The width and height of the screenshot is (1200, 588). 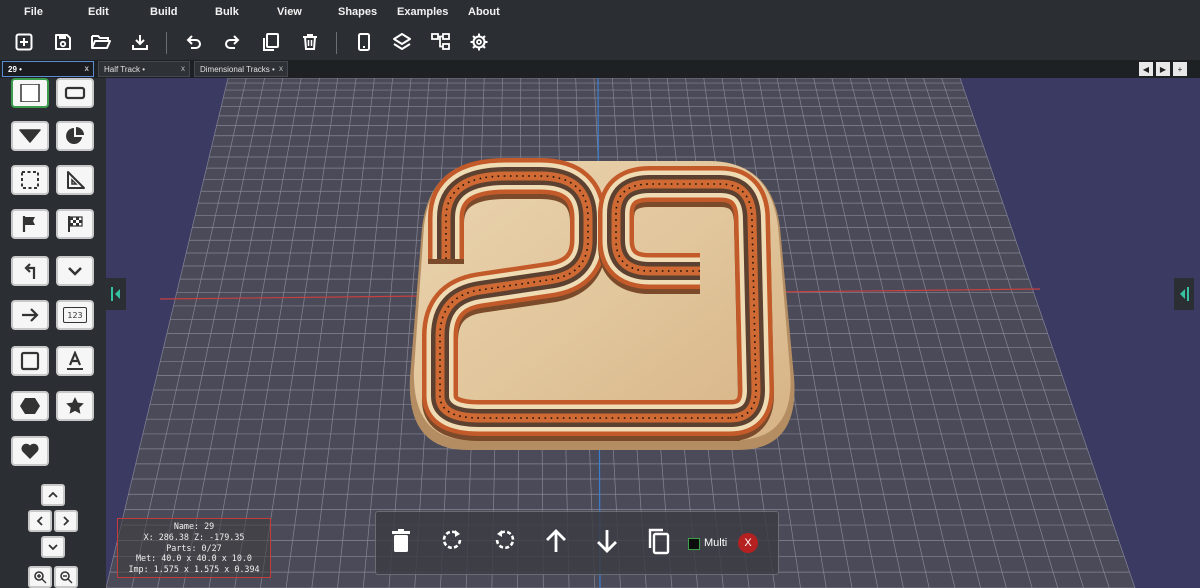 I want to click on delete-button, so click(x=310, y=42).